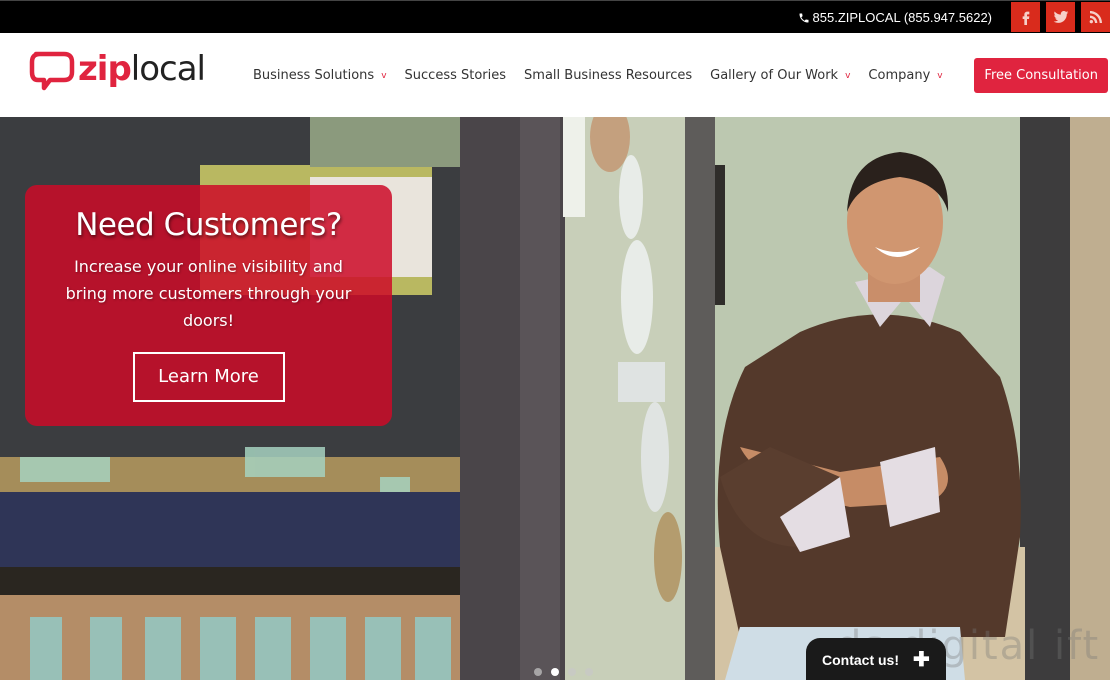 This screenshot has width=1110, height=680. I want to click on facebook-link, so click(1025, 17).